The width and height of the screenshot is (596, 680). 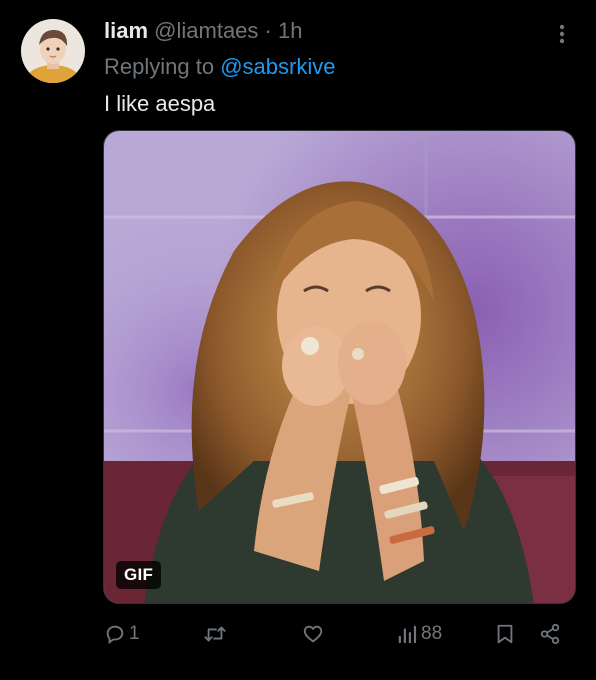 I want to click on reply-button: 1, so click(x=122, y=634).